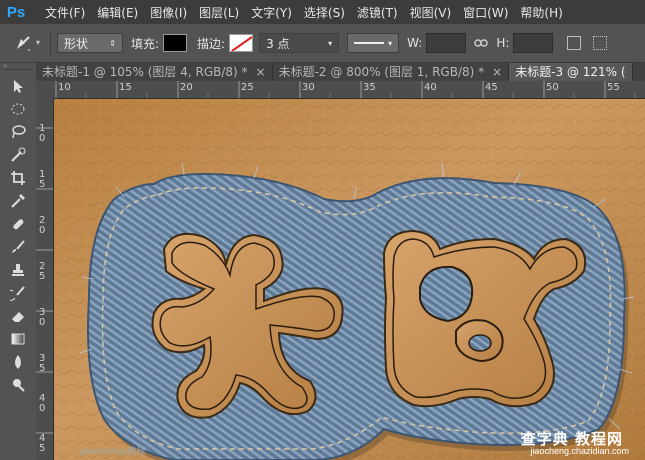  I want to click on watermark: 查字典 教程网 jiaocheng.chazidian.com, so click(567, 443).